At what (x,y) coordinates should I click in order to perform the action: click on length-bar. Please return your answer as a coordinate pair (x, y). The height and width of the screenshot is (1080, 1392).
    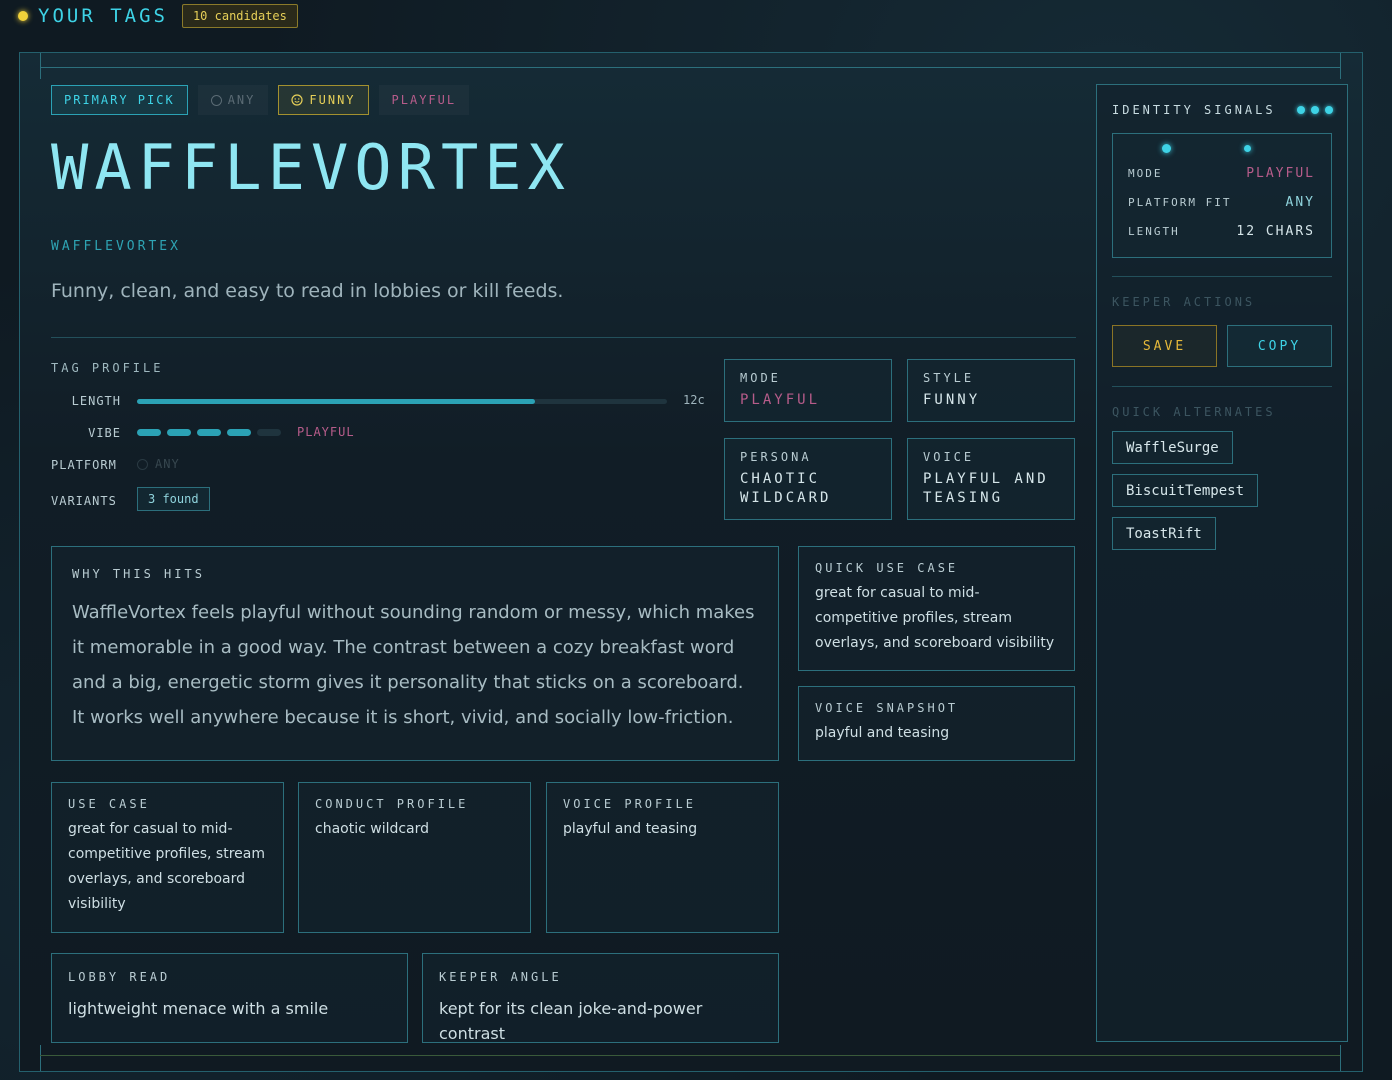
    Looking at the image, I should click on (402, 401).